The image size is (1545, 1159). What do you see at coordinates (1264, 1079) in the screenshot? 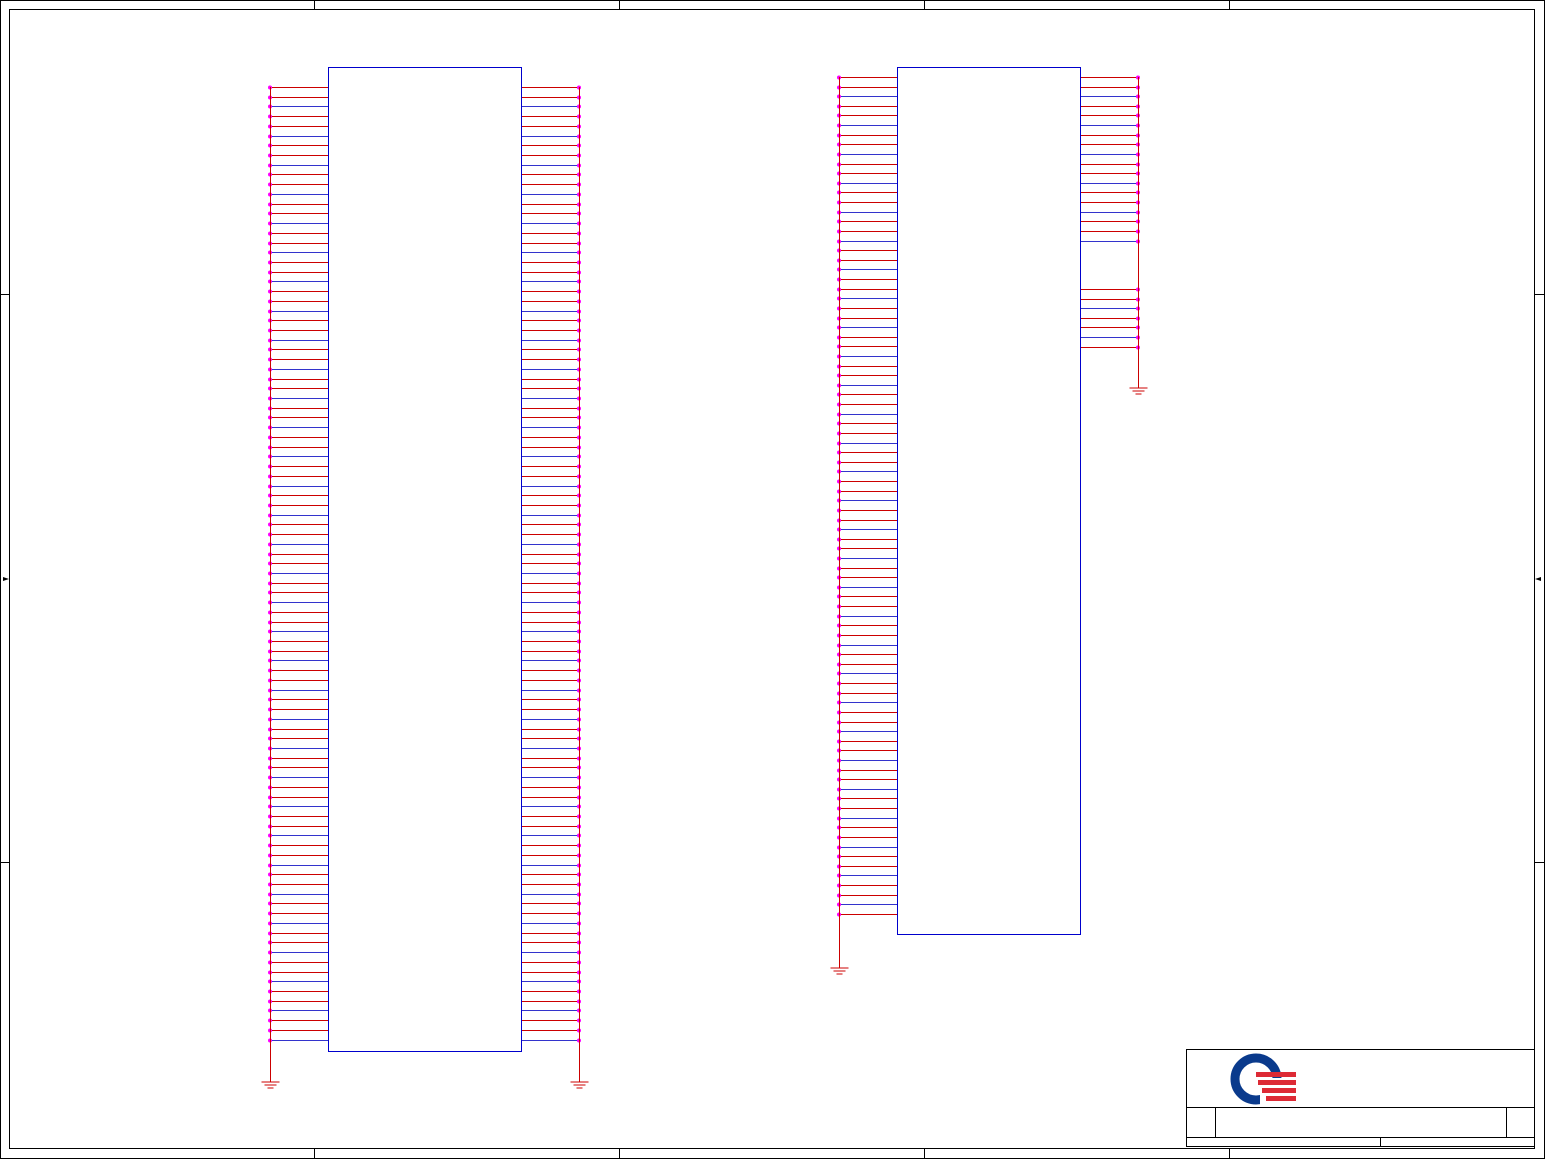
I see `company-logo-icon` at bounding box center [1264, 1079].